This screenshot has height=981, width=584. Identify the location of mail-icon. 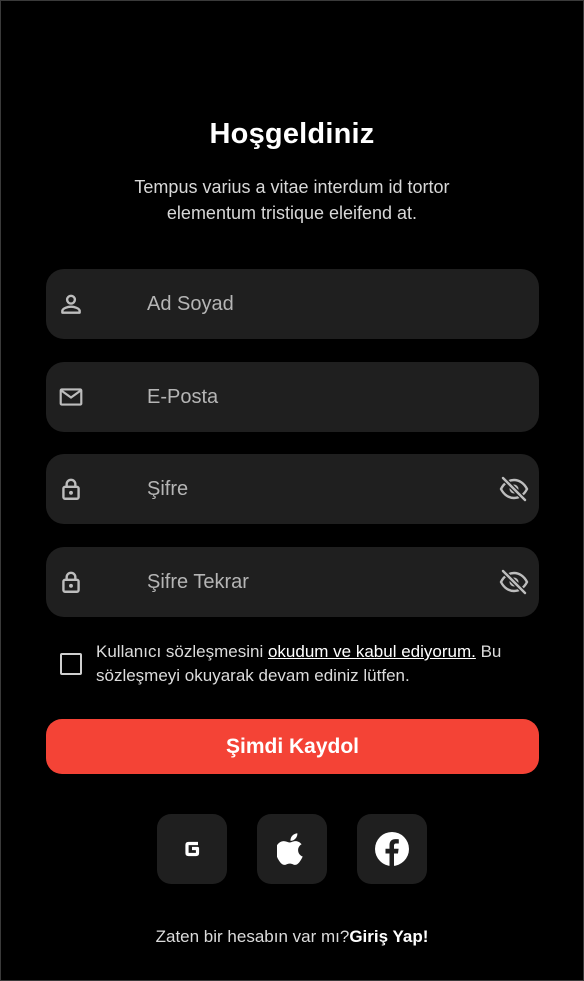
(71, 397).